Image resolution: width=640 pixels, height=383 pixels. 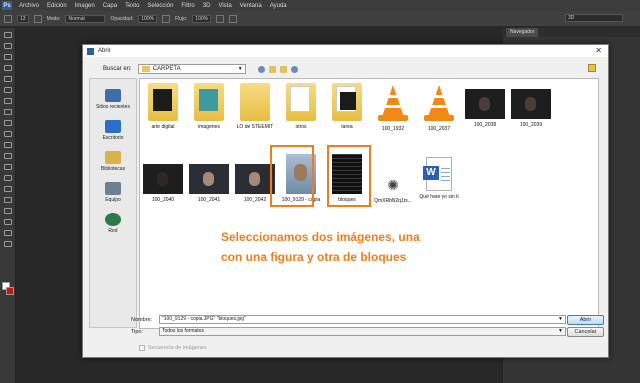 I want to click on file-item: LO de STEEMIT, so click(x=255, y=106).